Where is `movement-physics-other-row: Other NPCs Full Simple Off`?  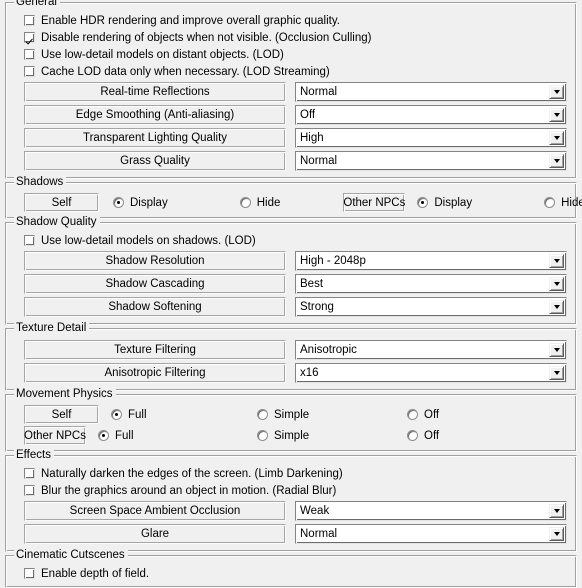 movement-physics-other-row: Other NPCs Full Simple Off is located at coordinates (300, 435).